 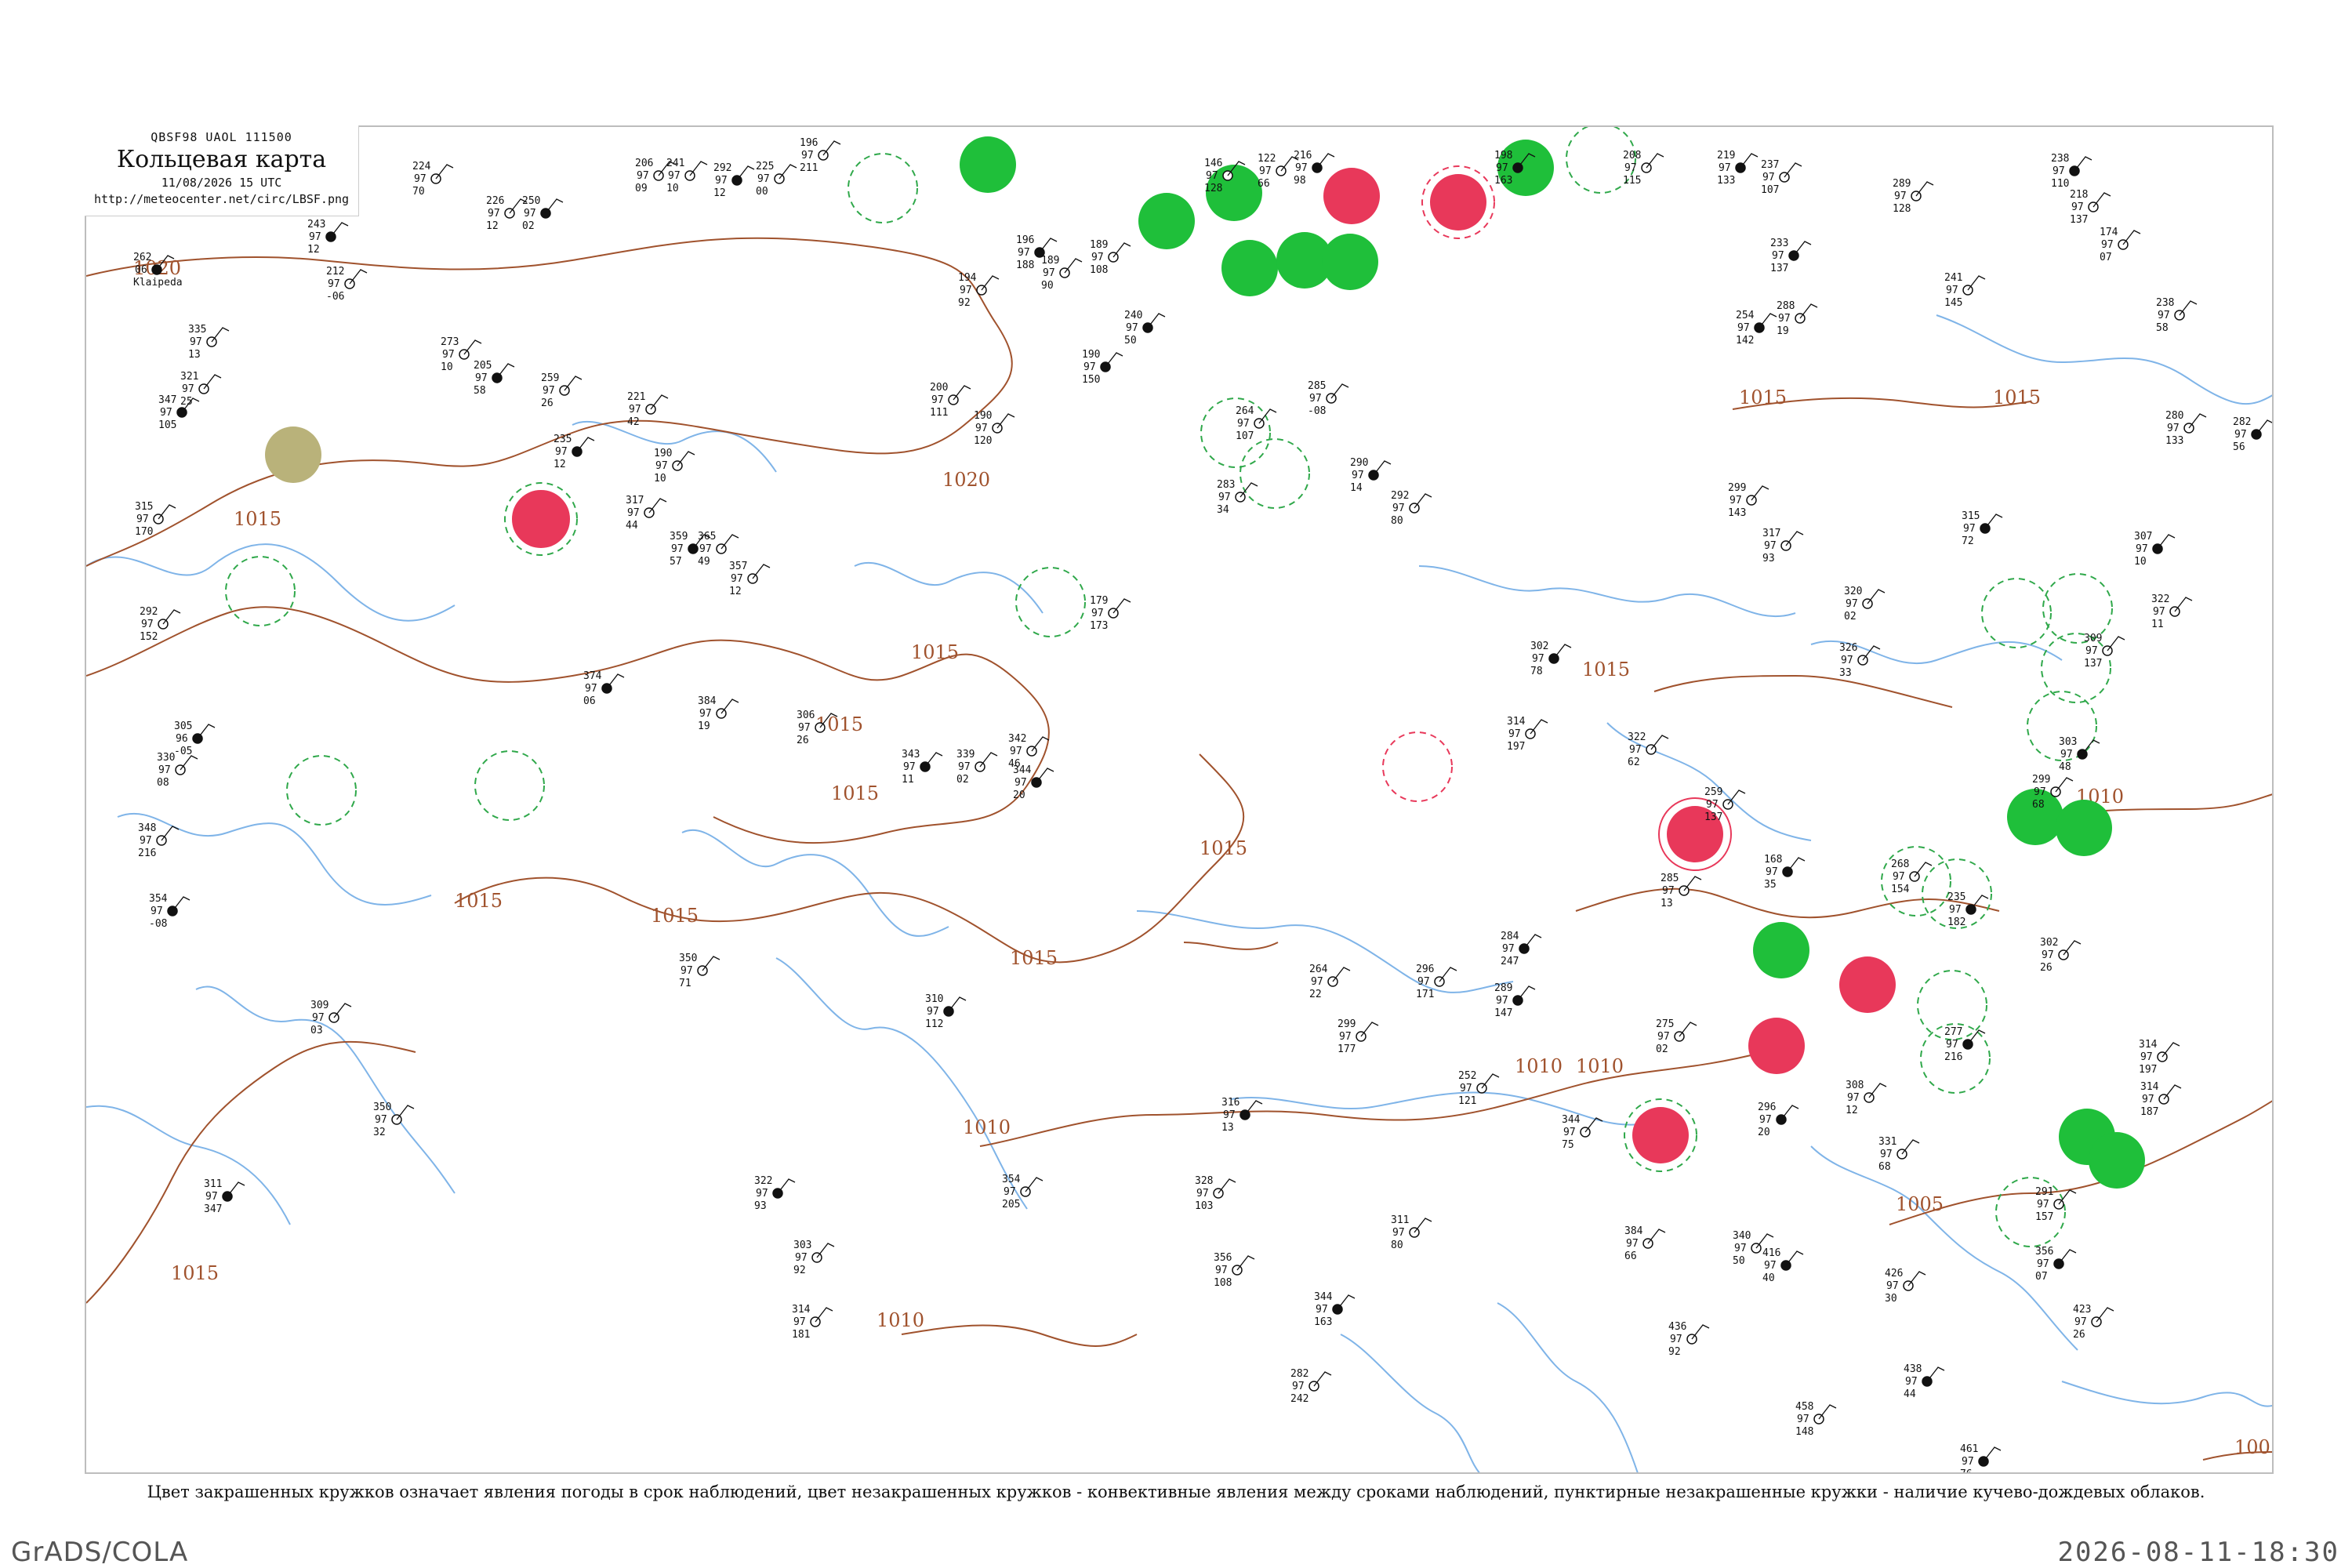 What do you see at coordinates (950, 400) in the screenshot?
I see `station-plot: 20097111` at bounding box center [950, 400].